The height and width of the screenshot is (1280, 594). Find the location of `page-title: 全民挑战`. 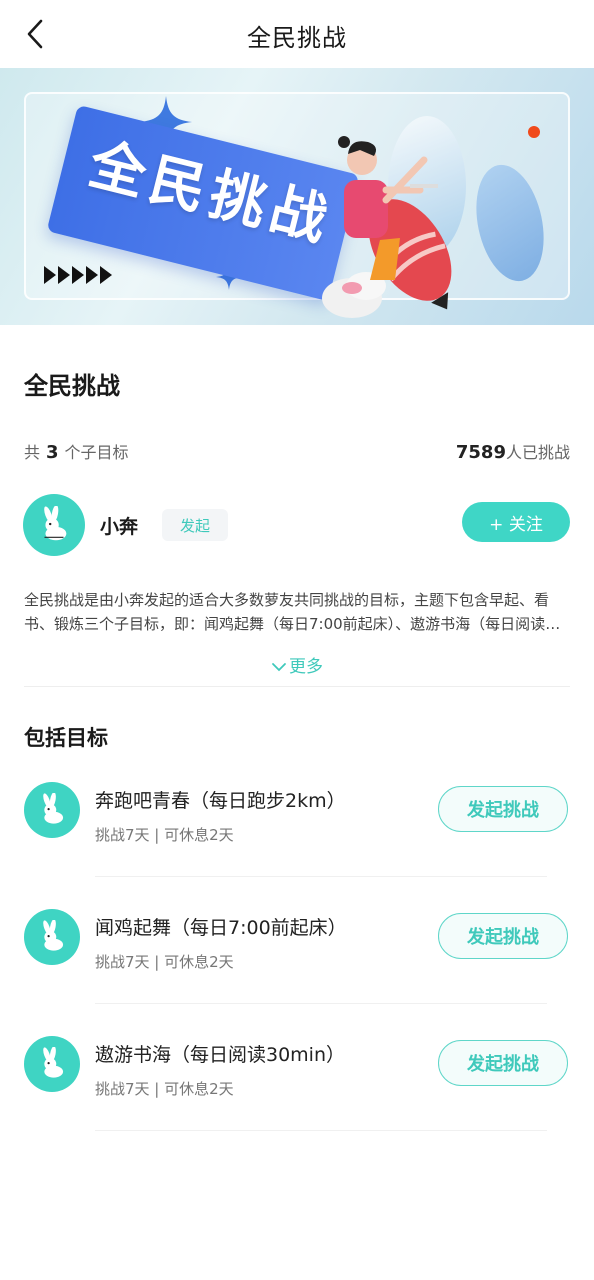

page-title: 全民挑战 is located at coordinates (297, 38).